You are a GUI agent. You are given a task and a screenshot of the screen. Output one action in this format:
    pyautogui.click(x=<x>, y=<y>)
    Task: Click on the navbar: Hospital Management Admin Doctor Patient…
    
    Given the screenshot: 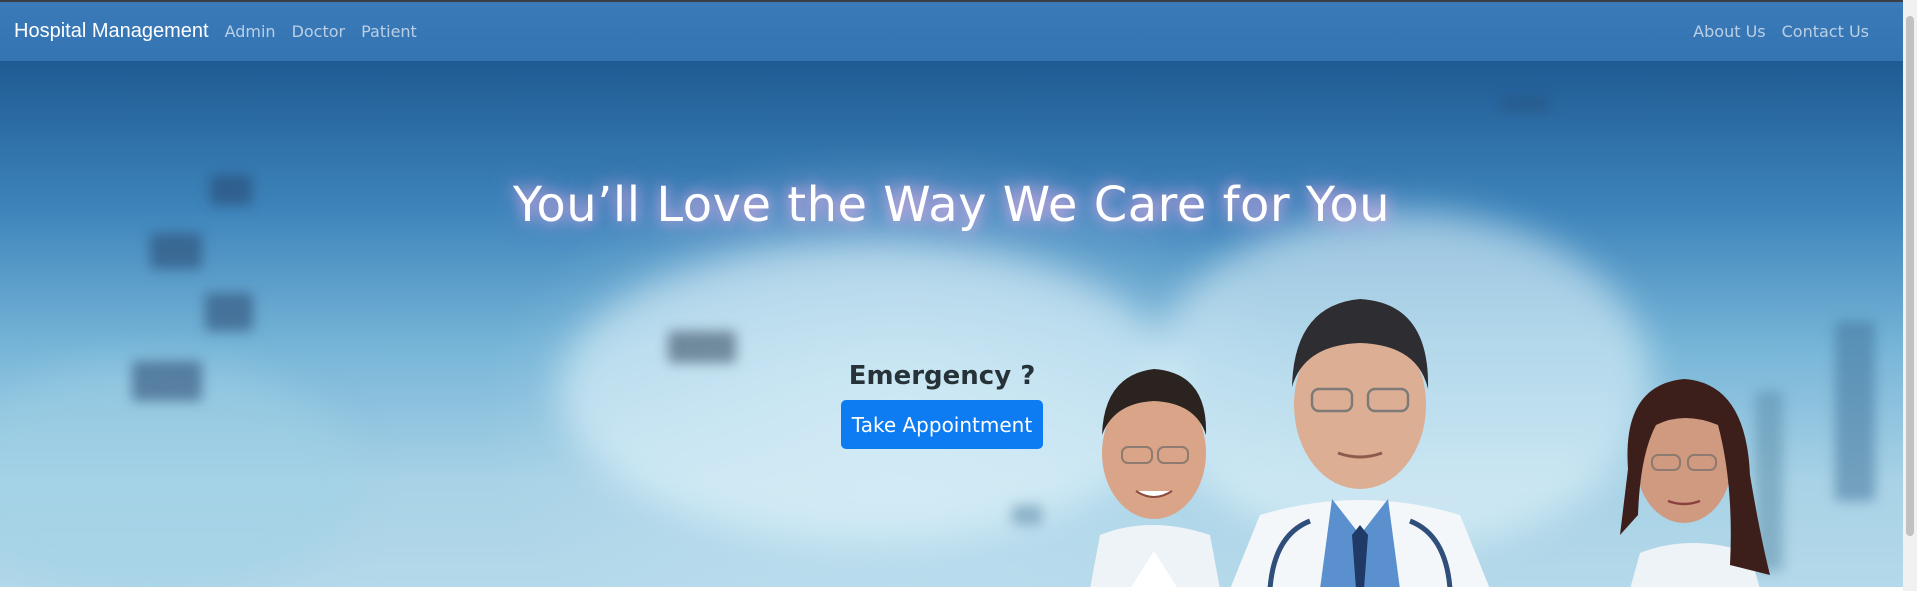 What is the action you would take?
    pyautogui.click(x=951, y=31)
    